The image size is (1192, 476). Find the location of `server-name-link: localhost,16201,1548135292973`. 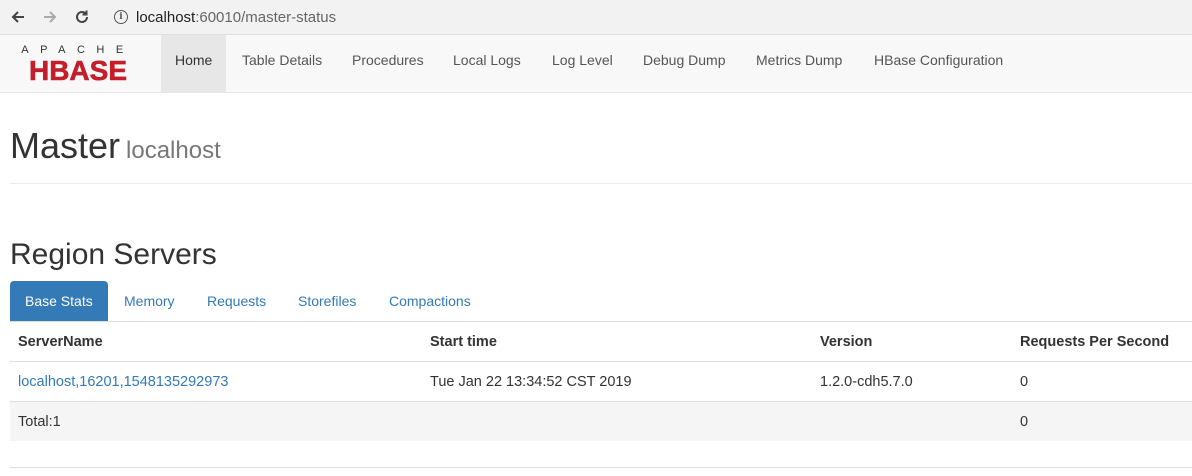

server-name-link: localhost,16201,1548135292973 is located at coordinates (123, 382).